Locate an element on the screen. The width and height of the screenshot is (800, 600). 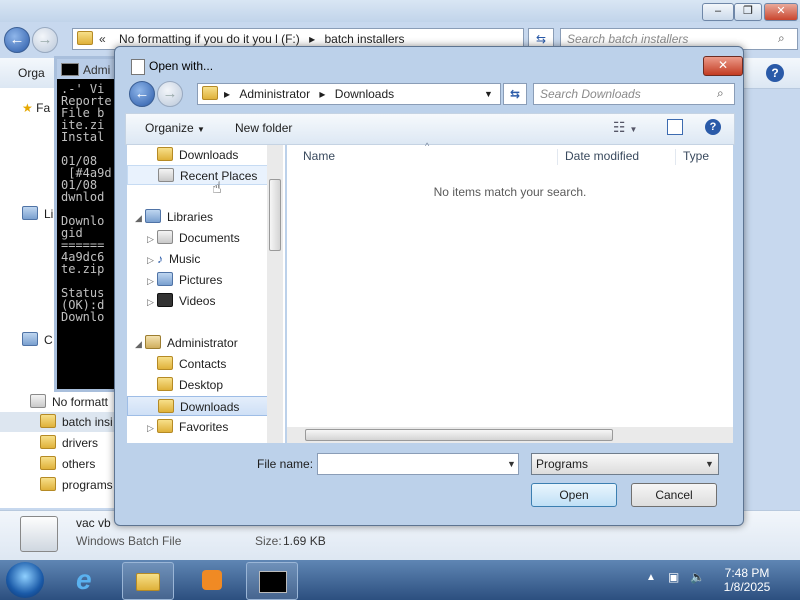
dialog-close-button: ✕ is located at coordinates (723, 66).